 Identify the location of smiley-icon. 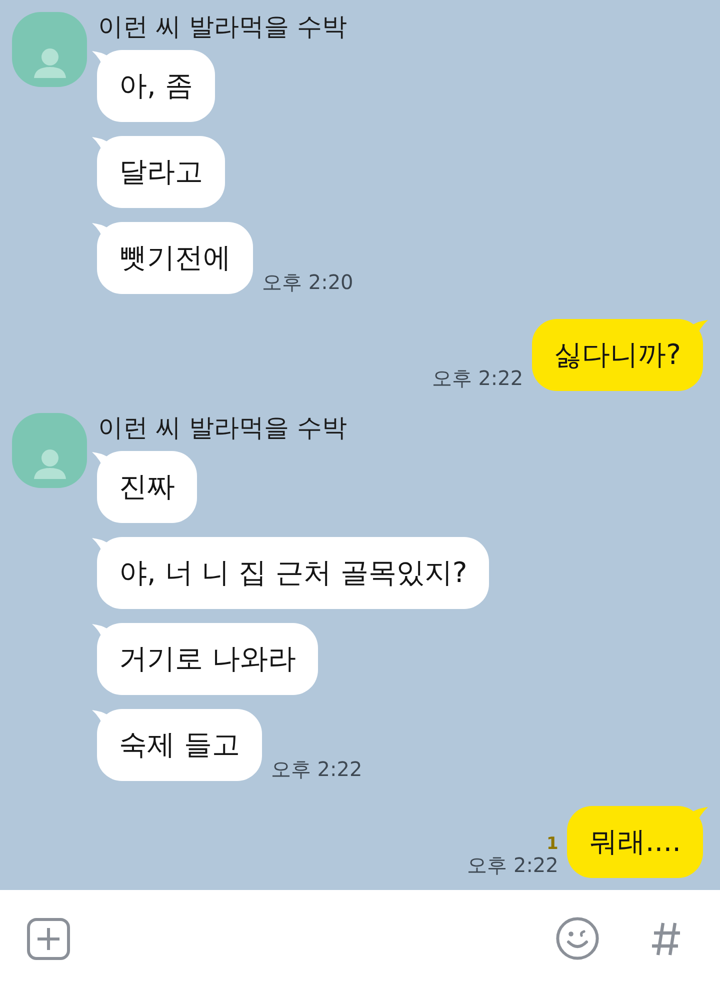
(577, 938).